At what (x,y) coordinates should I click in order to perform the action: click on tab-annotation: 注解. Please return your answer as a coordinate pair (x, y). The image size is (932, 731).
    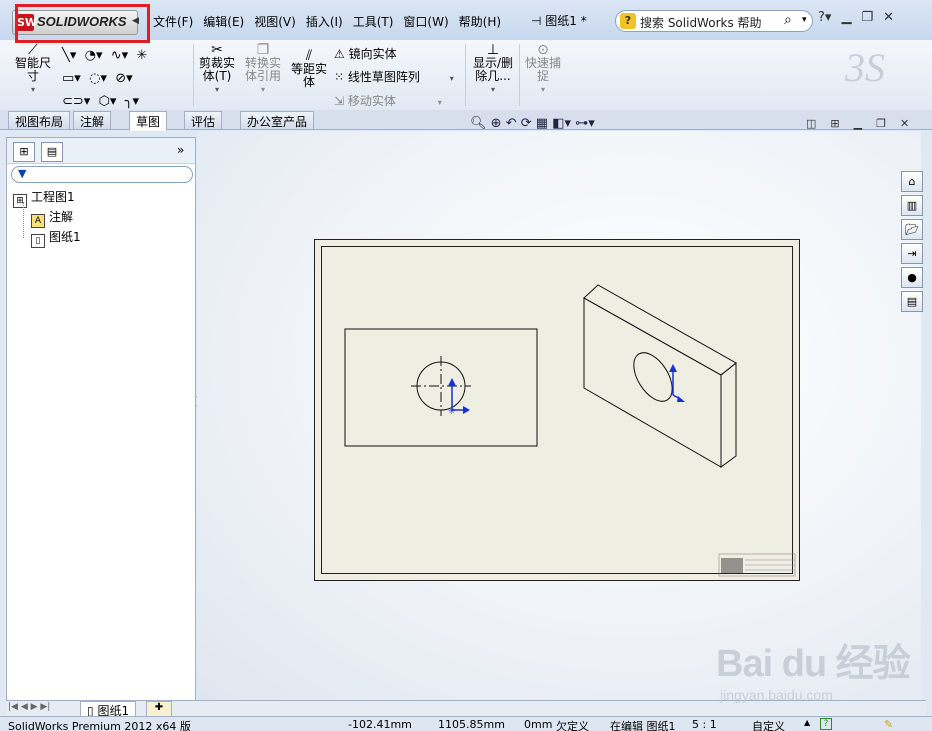
    Looking at the image, I should click on (92, 120).